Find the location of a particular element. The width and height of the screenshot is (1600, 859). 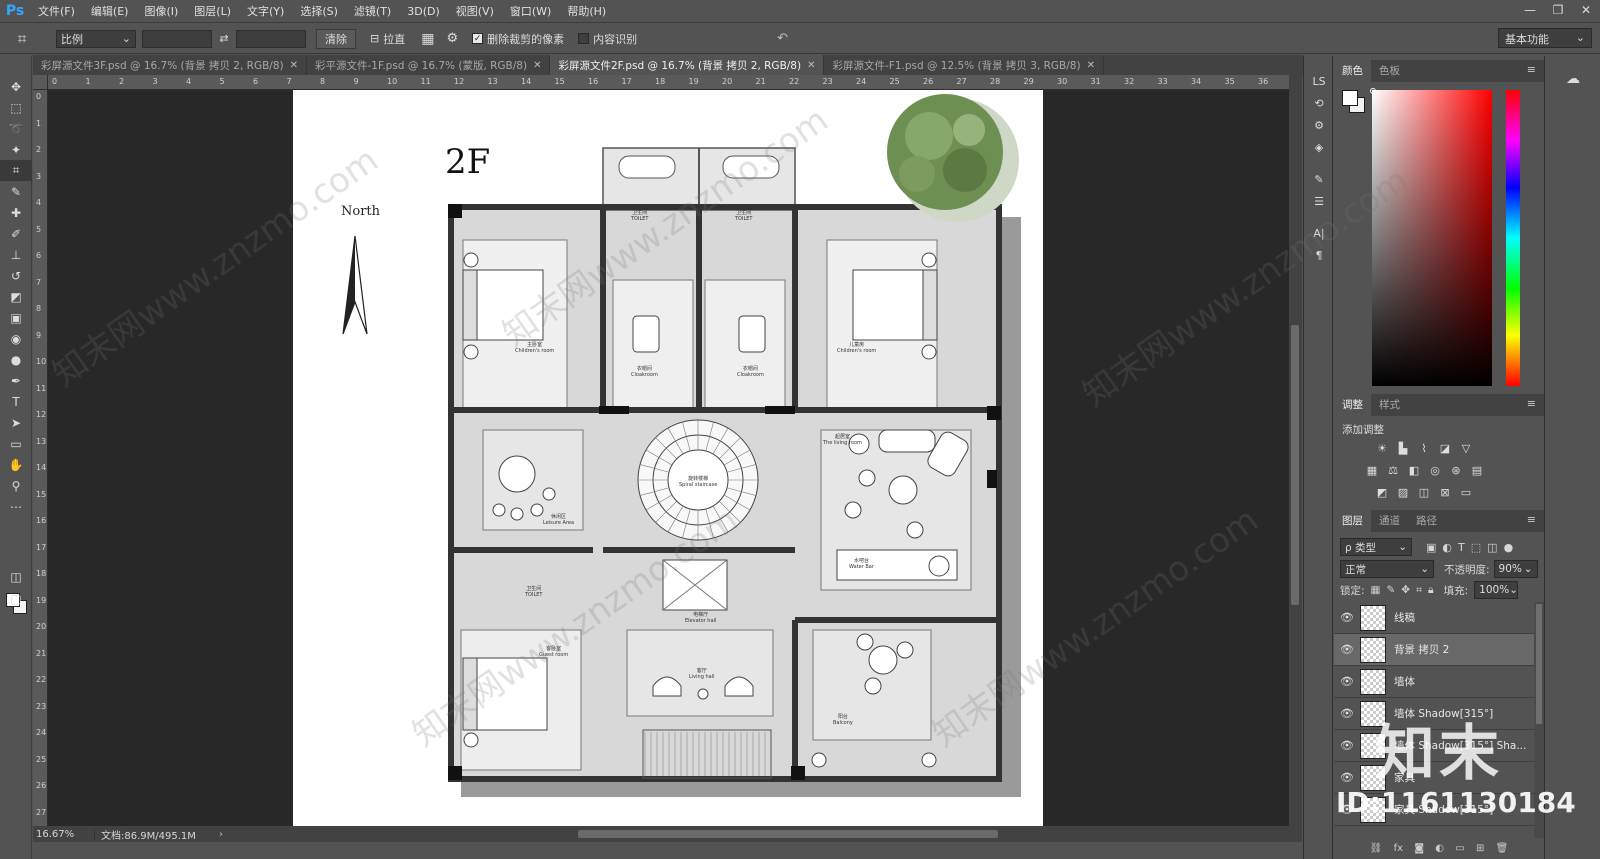

clear-button: 清除 is located at coordinates (336, 38).